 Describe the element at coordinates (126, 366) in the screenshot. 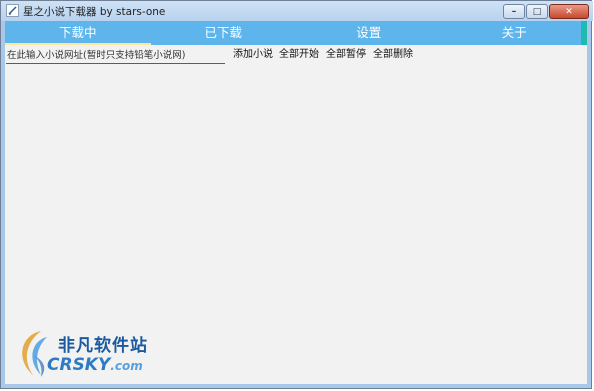

I see `watermark-en-suffix: .com` at that location.